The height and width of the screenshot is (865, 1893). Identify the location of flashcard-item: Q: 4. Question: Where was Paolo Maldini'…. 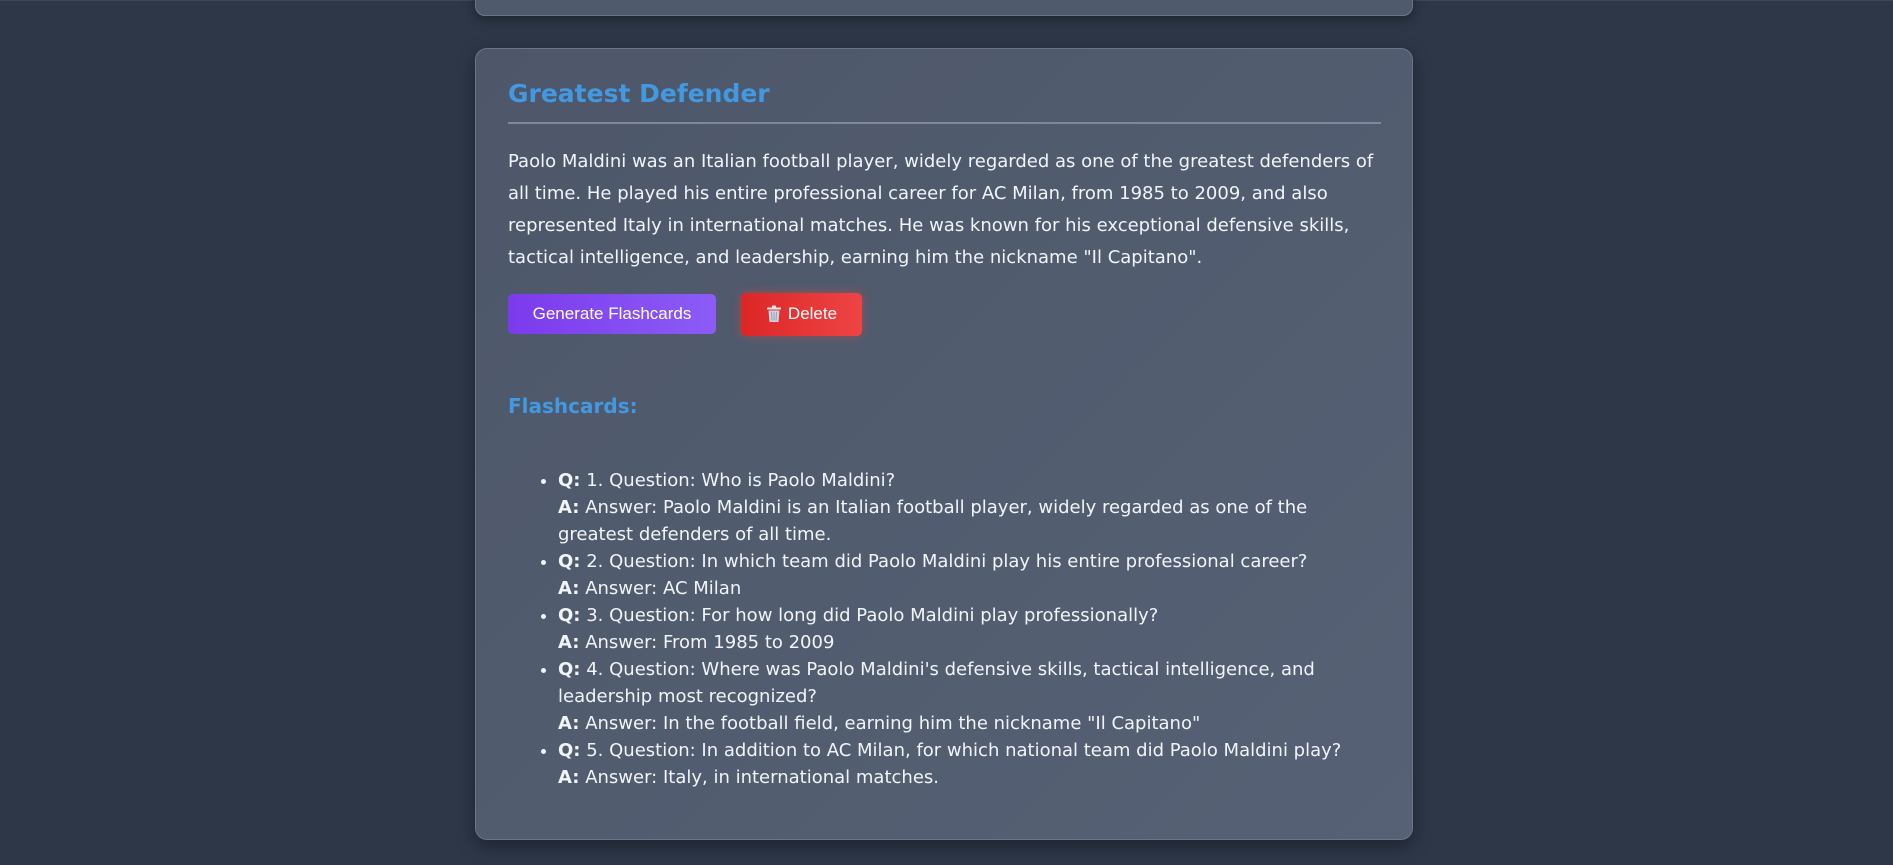
(969, 696).